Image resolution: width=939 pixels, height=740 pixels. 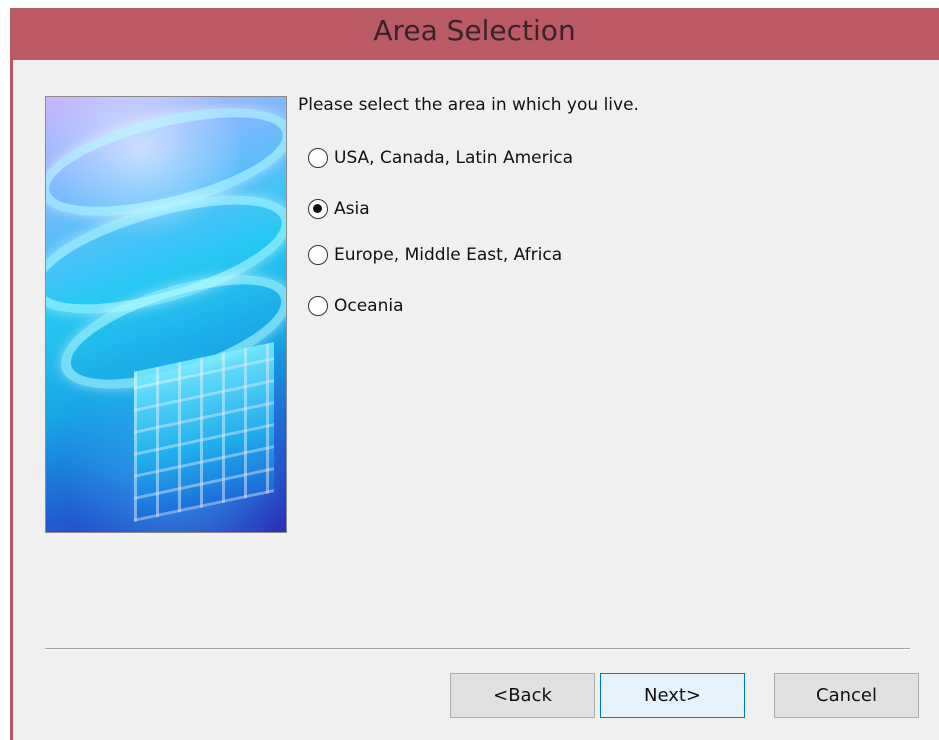 I want to click on radio-option-usa: USA, Canada, Latin America, so click(x=440, y=158).